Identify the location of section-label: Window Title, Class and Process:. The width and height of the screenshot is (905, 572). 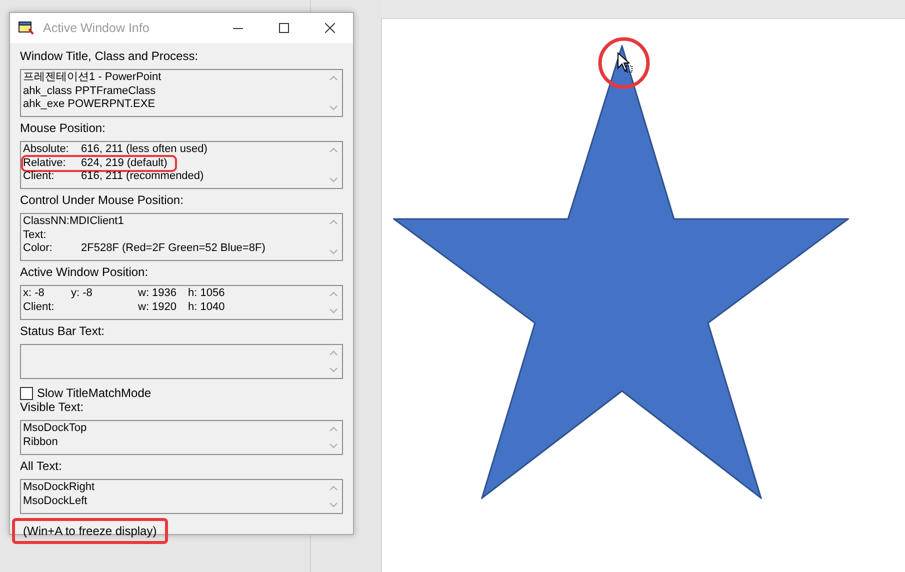
(110, 56).